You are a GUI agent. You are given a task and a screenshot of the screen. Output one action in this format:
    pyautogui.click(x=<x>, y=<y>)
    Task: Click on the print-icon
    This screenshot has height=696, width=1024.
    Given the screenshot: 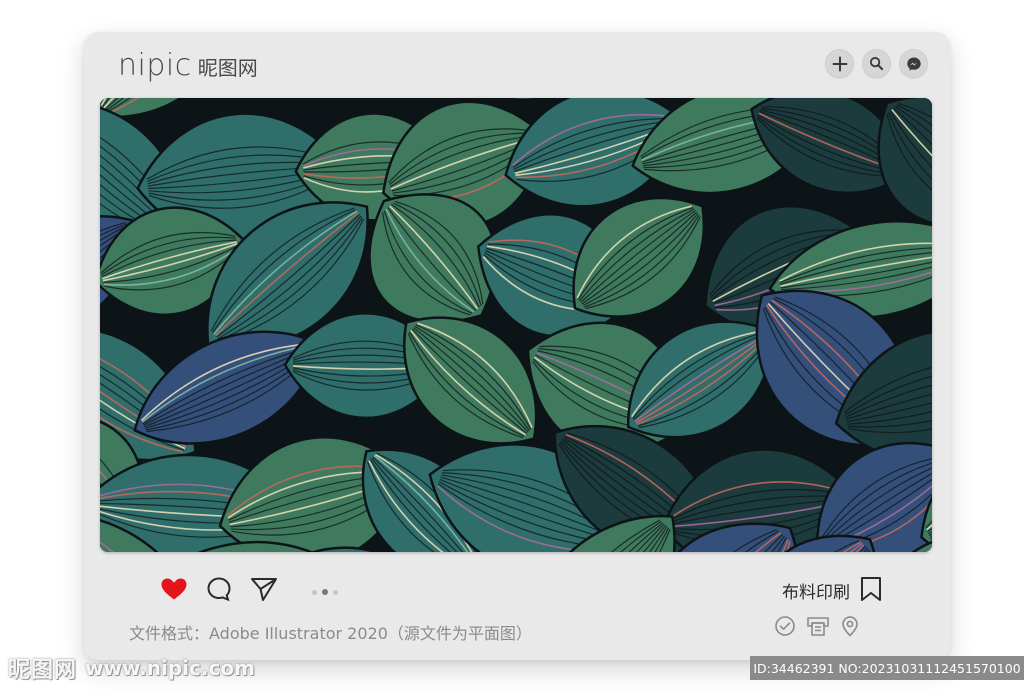 What is the action you would take?
    pyautogui.click(x=818, y=626)
    